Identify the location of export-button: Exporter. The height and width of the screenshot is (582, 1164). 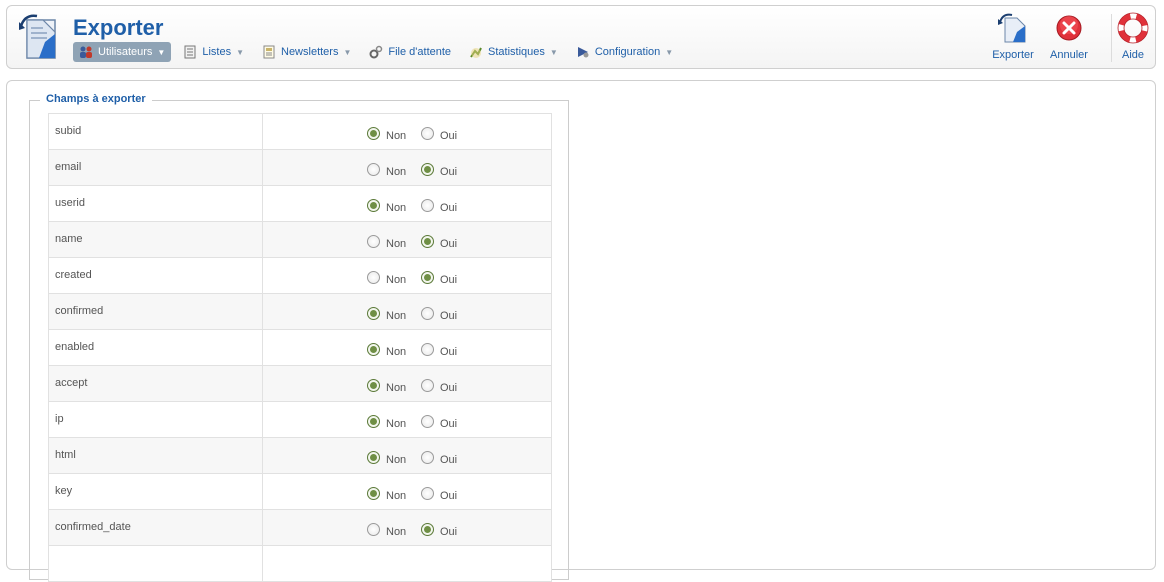
(1013, 39).